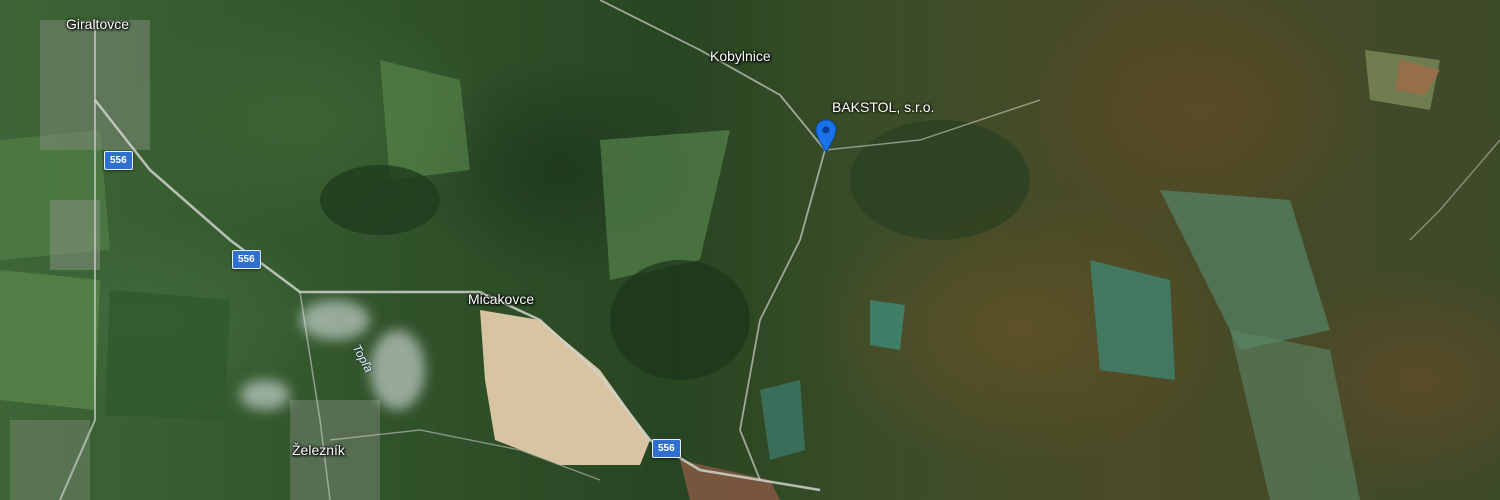 This screenshot has height=500, width=1500. Describe the element at coordinates (98, 24) in the screenshot. I see `place-label-giraltovce: Giraltovce` at that location.